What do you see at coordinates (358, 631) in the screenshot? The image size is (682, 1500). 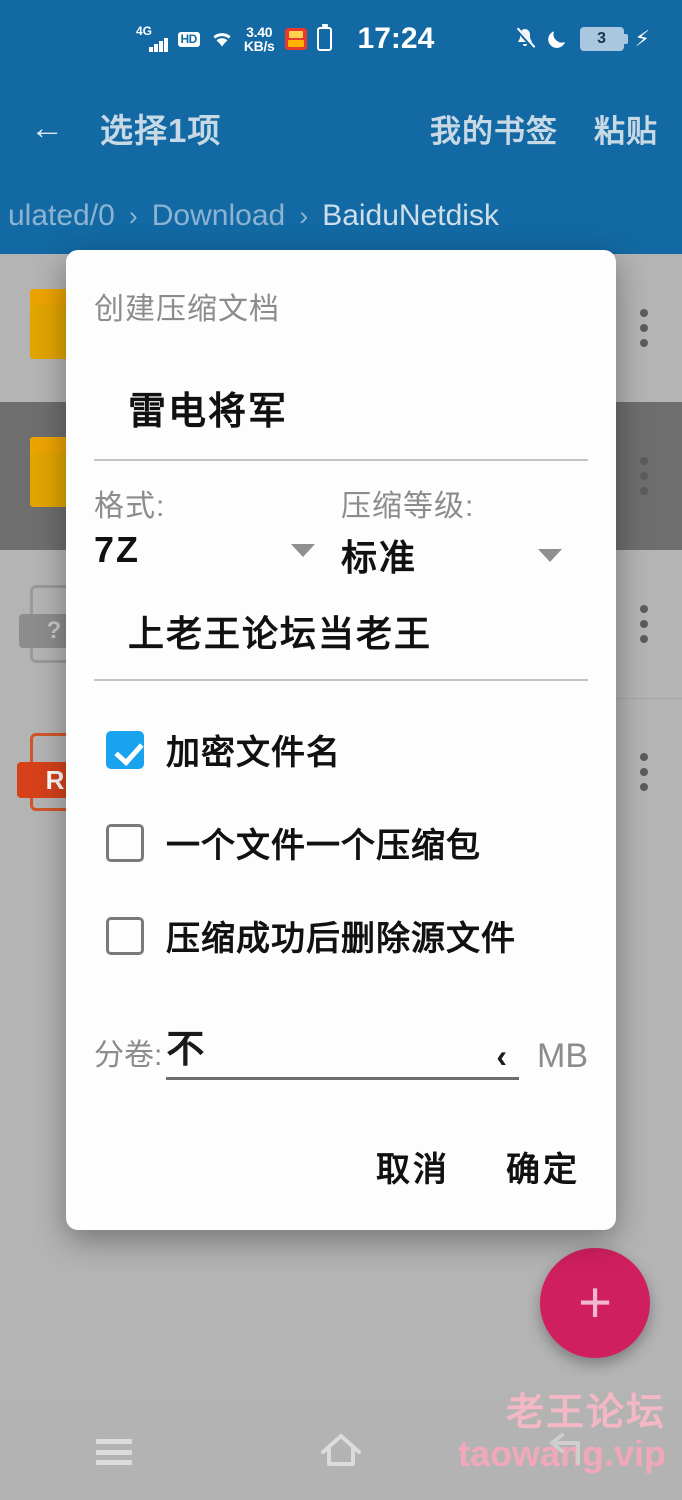 I see `password-input: 上老王论坛当老王` at bounding box center [358, 631].